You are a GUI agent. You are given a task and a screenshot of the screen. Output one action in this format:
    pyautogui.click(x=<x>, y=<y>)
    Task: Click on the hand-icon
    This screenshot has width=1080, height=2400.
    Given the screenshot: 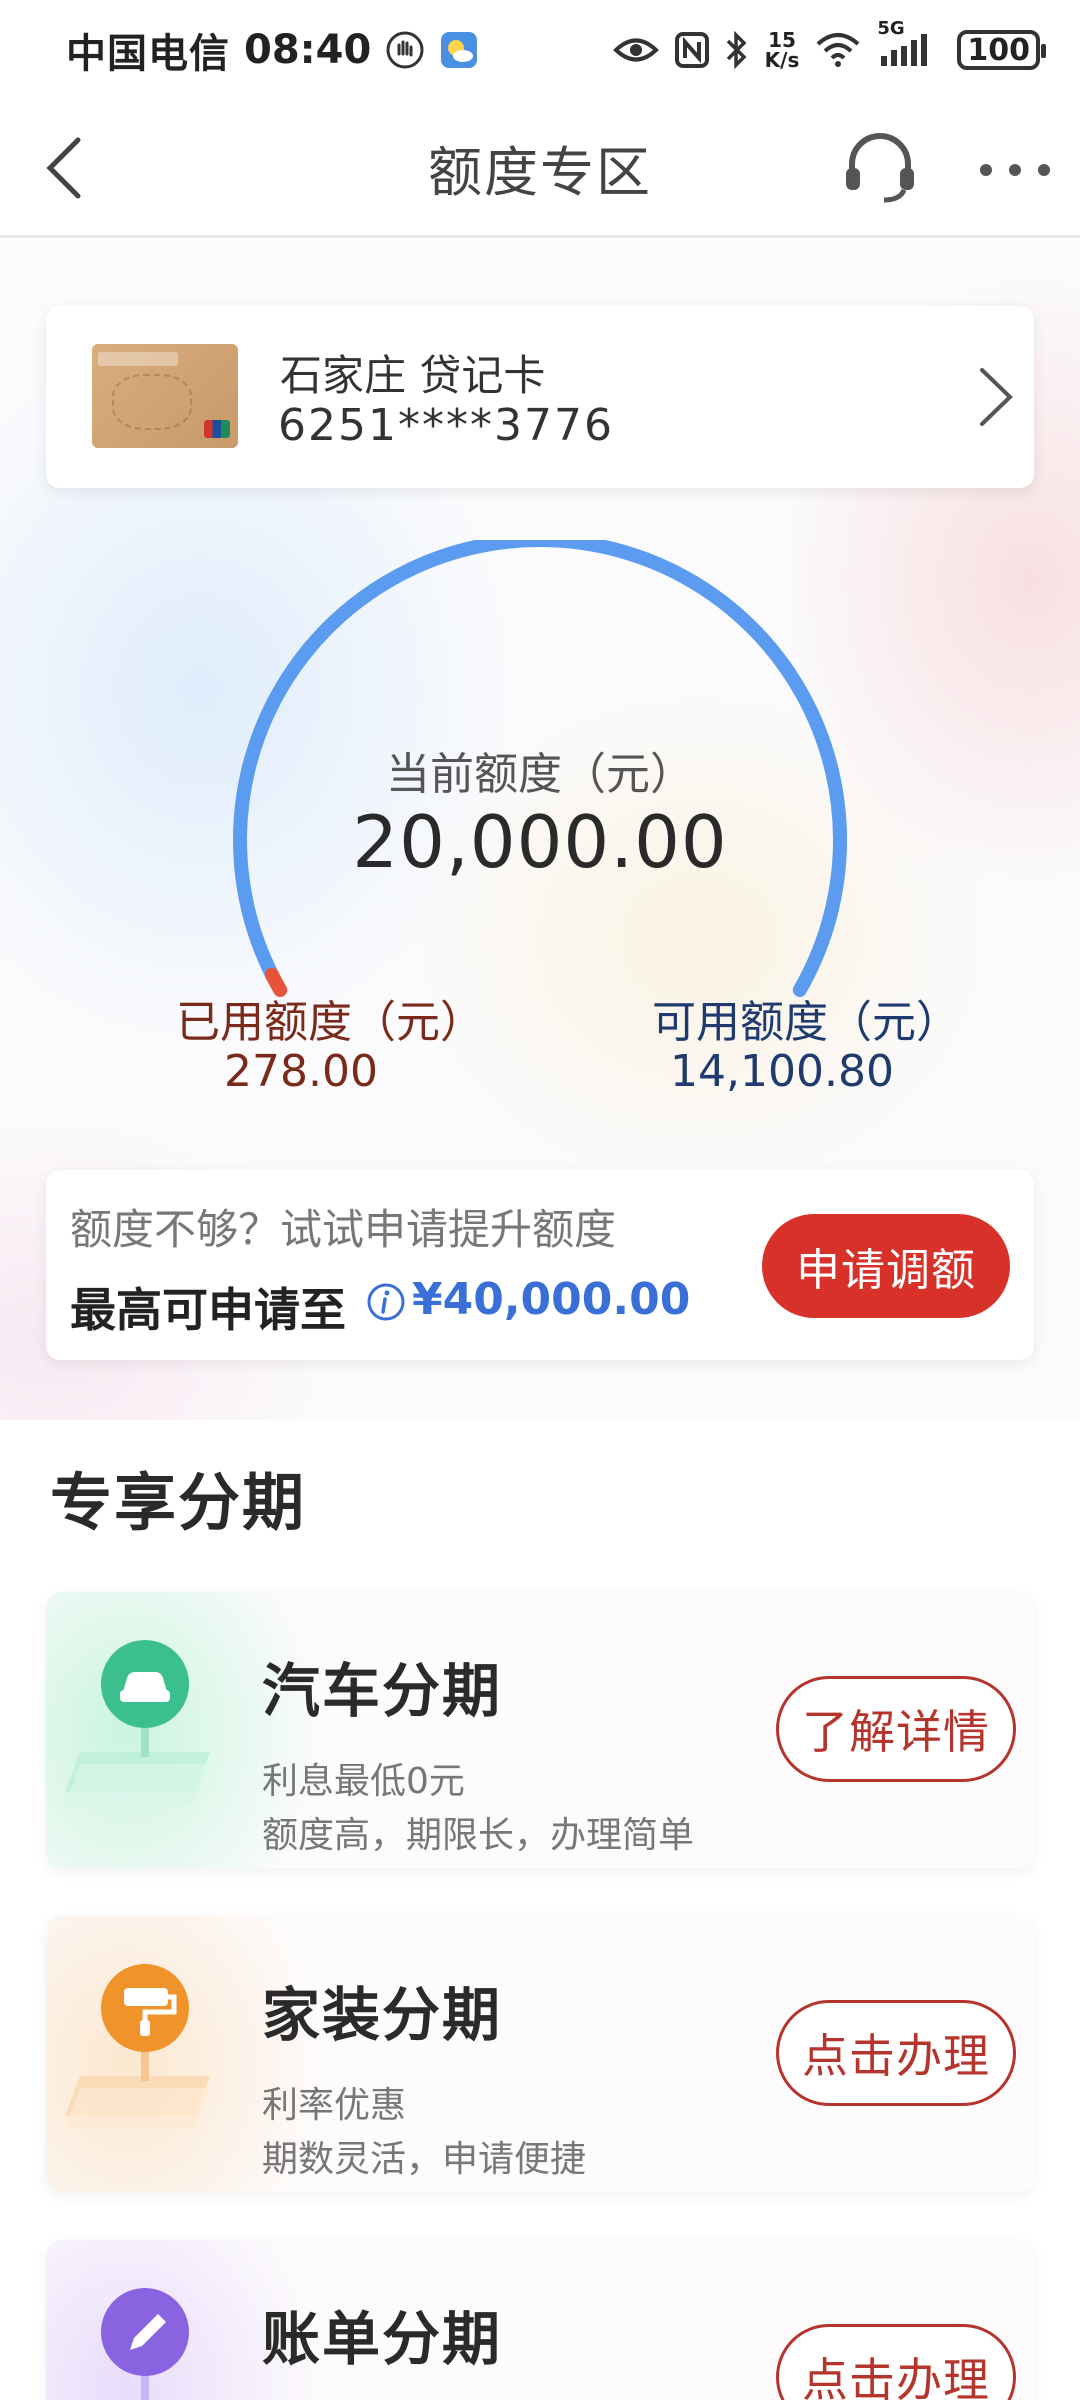 What is the action you would take?
    pyautogui.click(x=405, y=50)
    